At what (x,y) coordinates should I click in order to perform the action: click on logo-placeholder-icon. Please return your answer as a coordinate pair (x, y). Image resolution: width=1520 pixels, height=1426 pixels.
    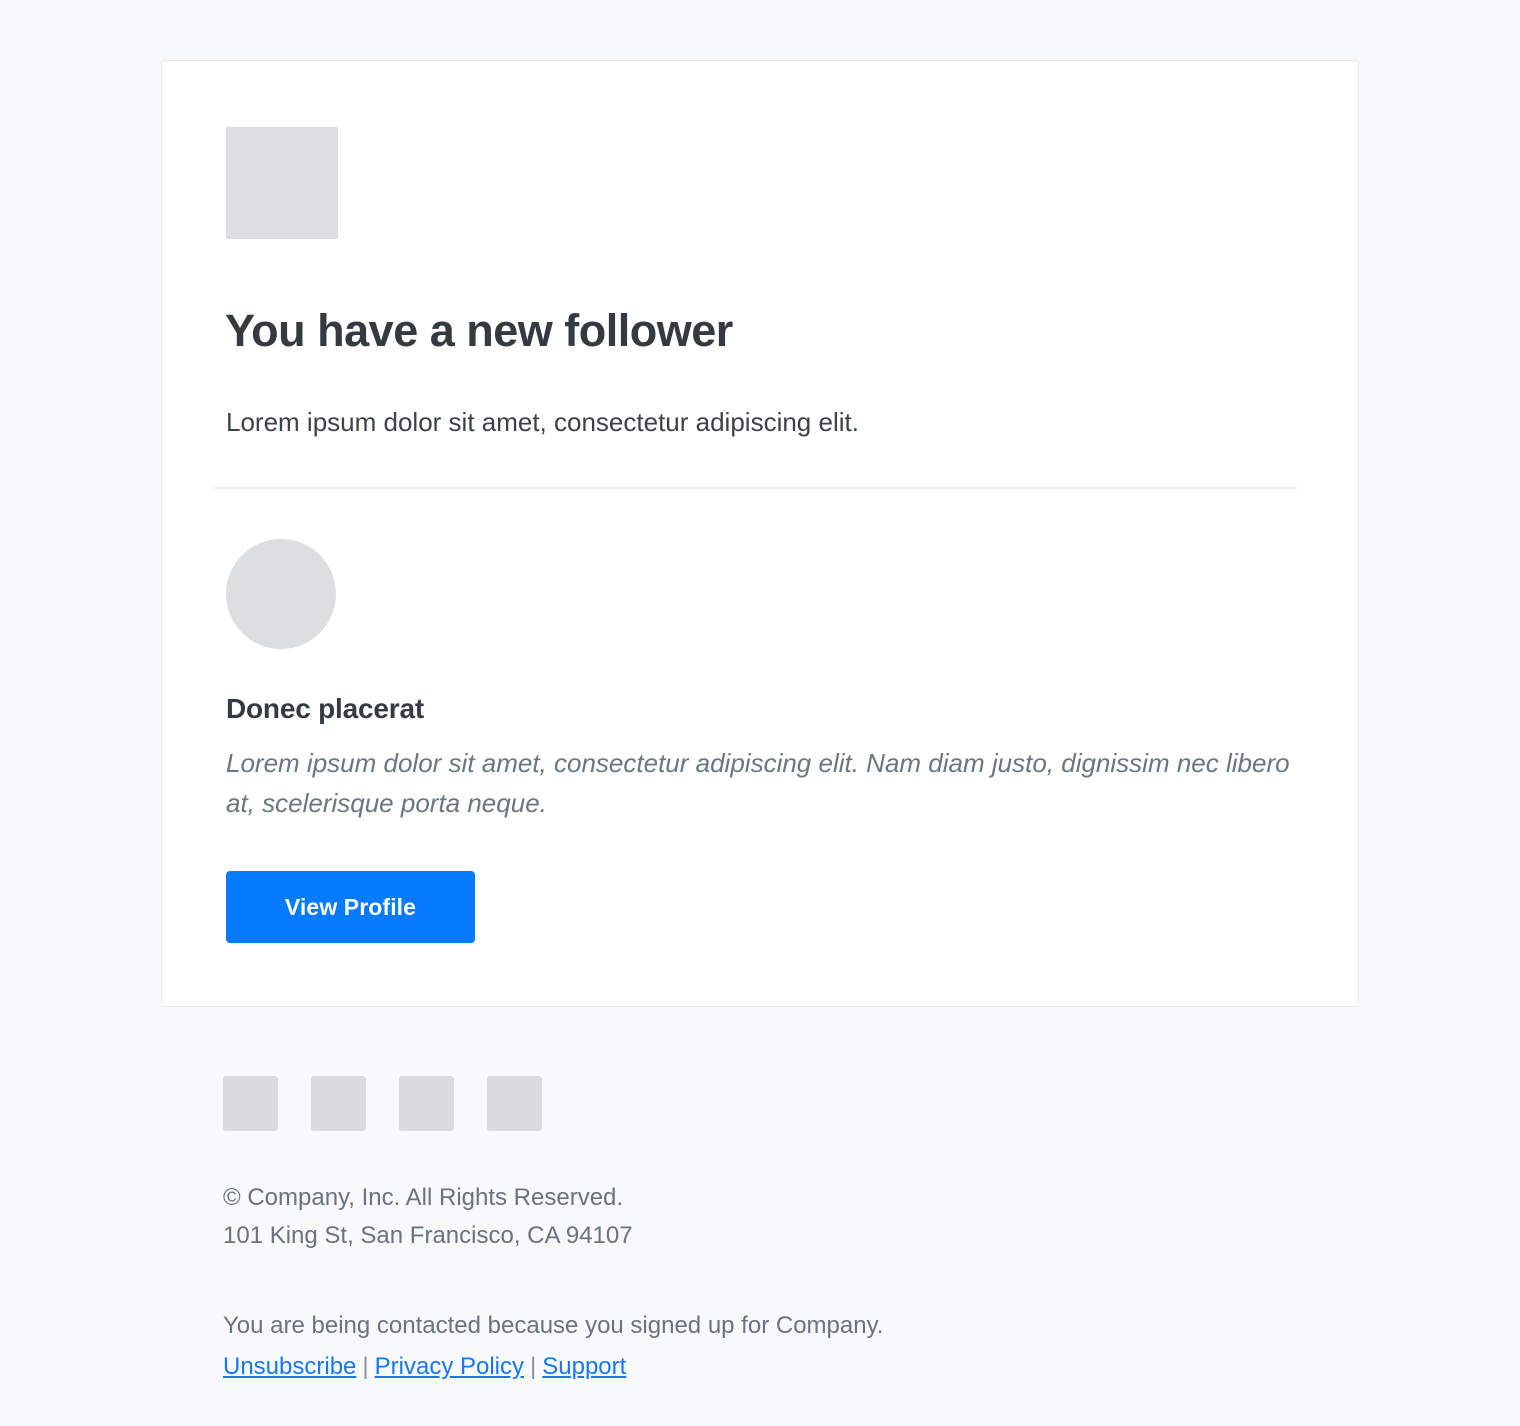
    Looking at the image, I should click on (282, 183).